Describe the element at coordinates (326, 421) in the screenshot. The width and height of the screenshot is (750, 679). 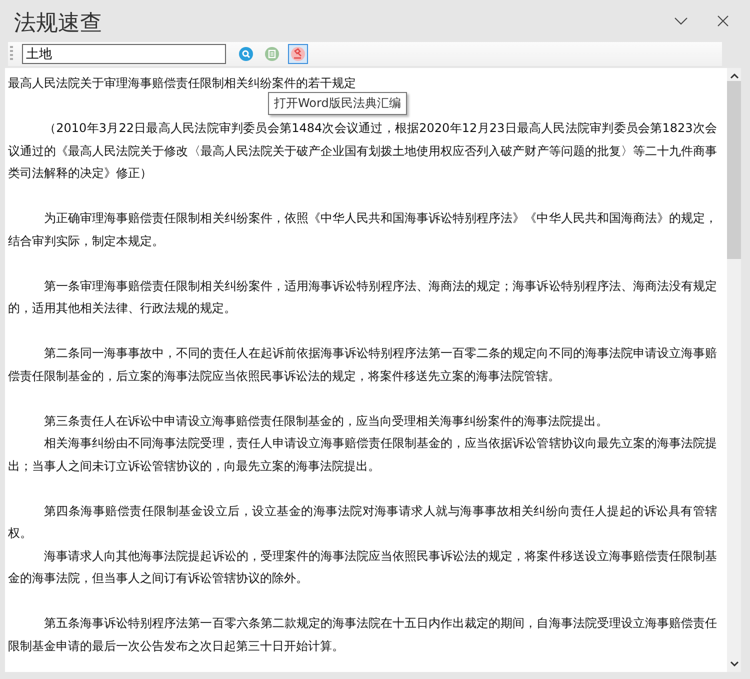
I see `paragraph: 第三条责任人在诉讼中申请设立海事赔偿责任限制基金的，应当向受理相关海事纠纷案件的海事法院提出。` at that location.